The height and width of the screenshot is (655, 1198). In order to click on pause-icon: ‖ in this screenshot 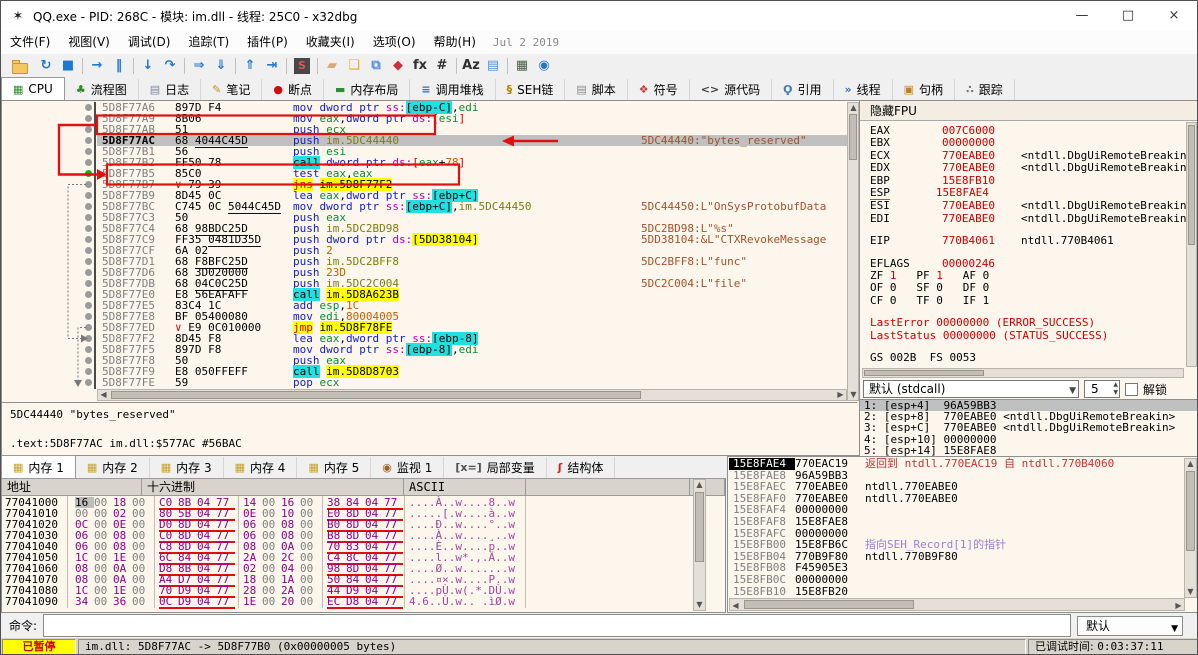, I will do `click(119, 66)`.